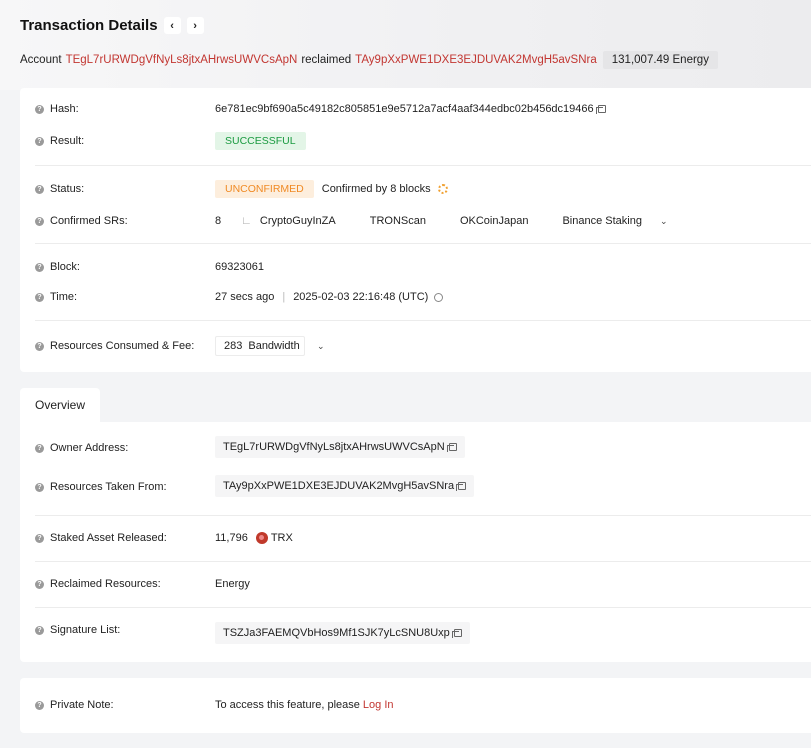 The width and height of the screenshot is (811, 748). What do you see at coordinates (85, 630) in the screenshot?
I see `signature-label: Signature List:` at bounding box center [85, 630].